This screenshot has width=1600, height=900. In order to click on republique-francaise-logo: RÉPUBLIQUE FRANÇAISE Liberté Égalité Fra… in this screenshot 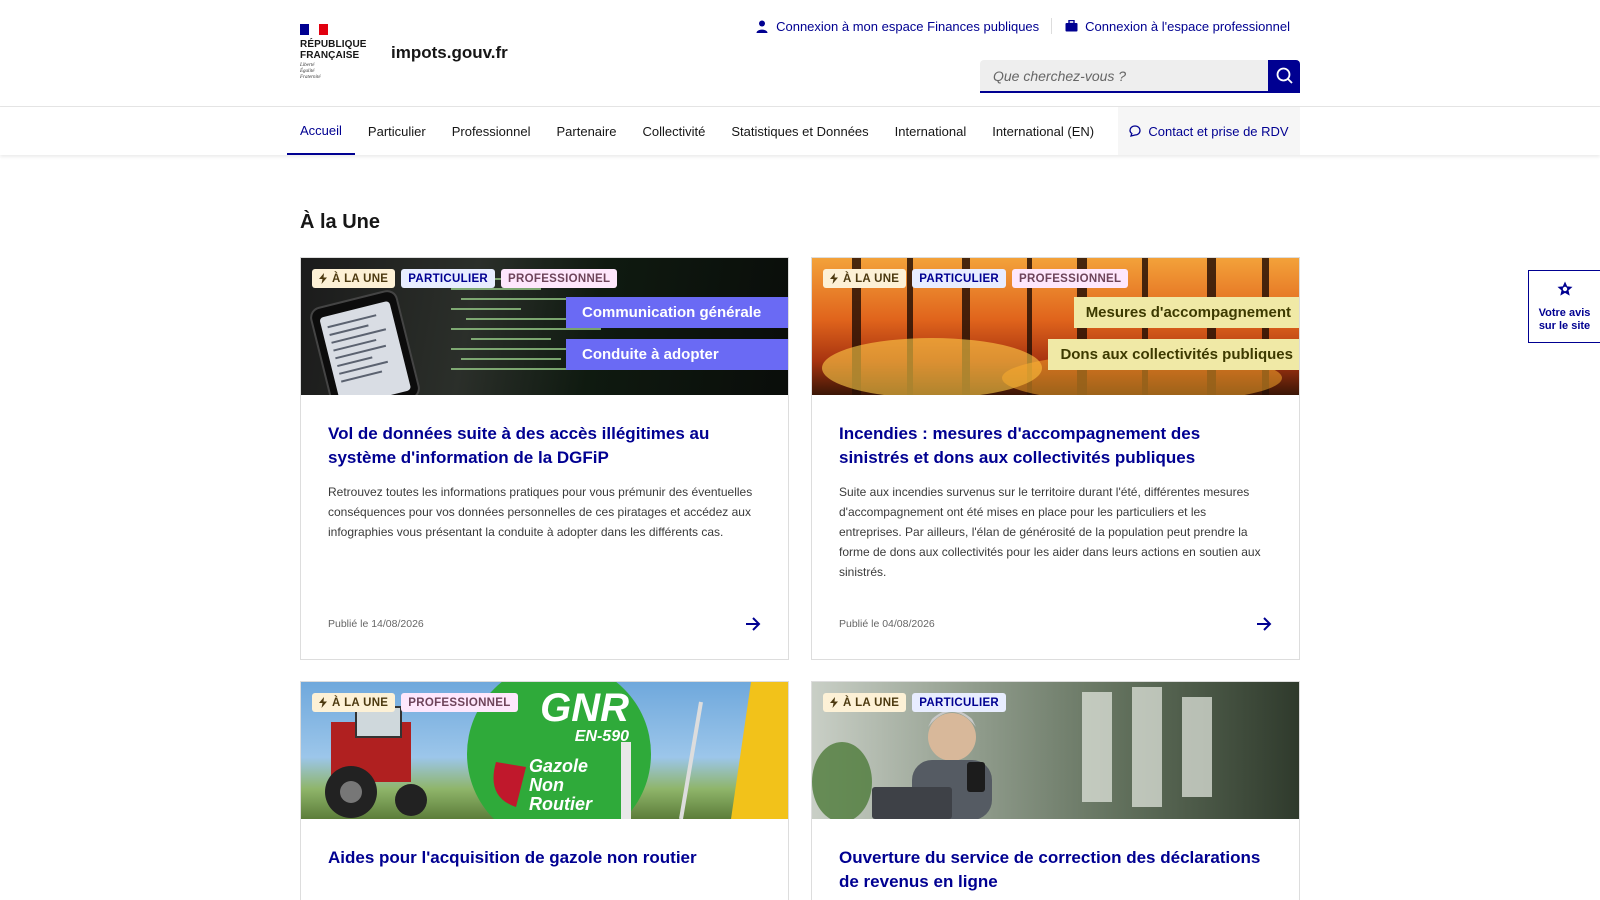, I will do `click(335, 54)`.